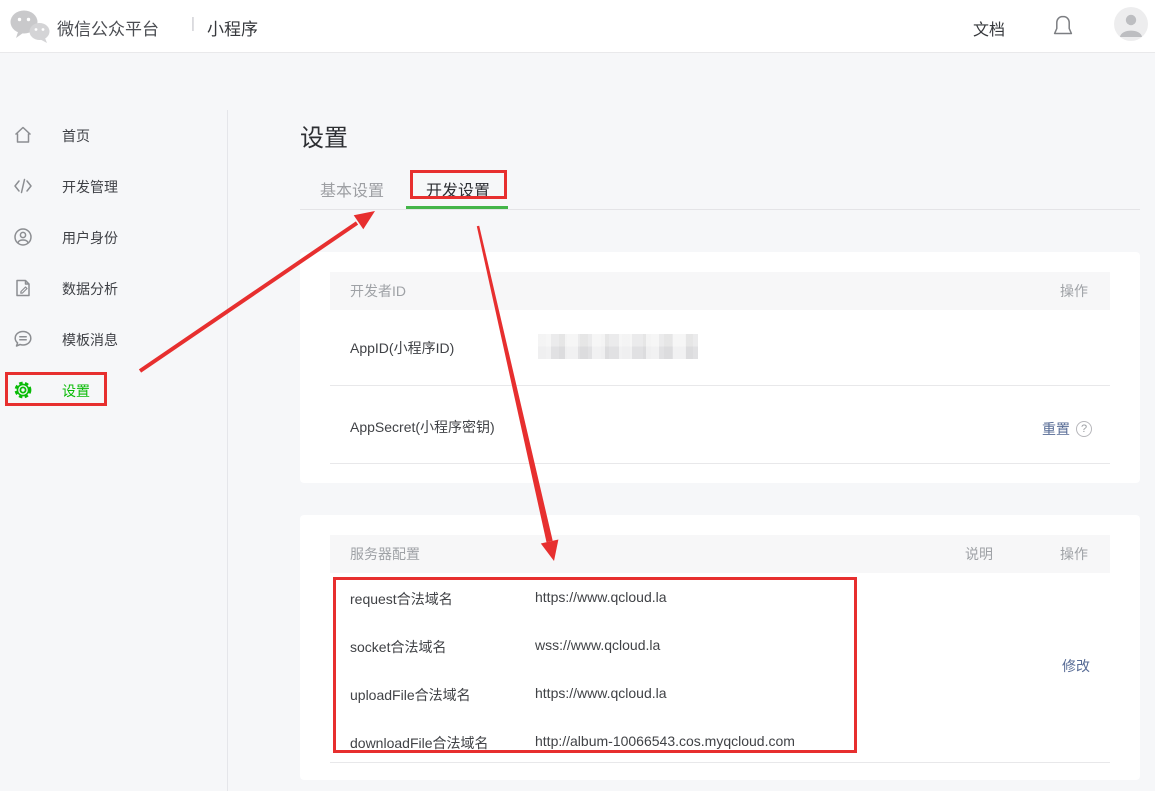 The width and height of the screenshot is (1155, 791). I want to click on table-row: socket合法域名 wss://www.qcloud.la, so click(720, 647).